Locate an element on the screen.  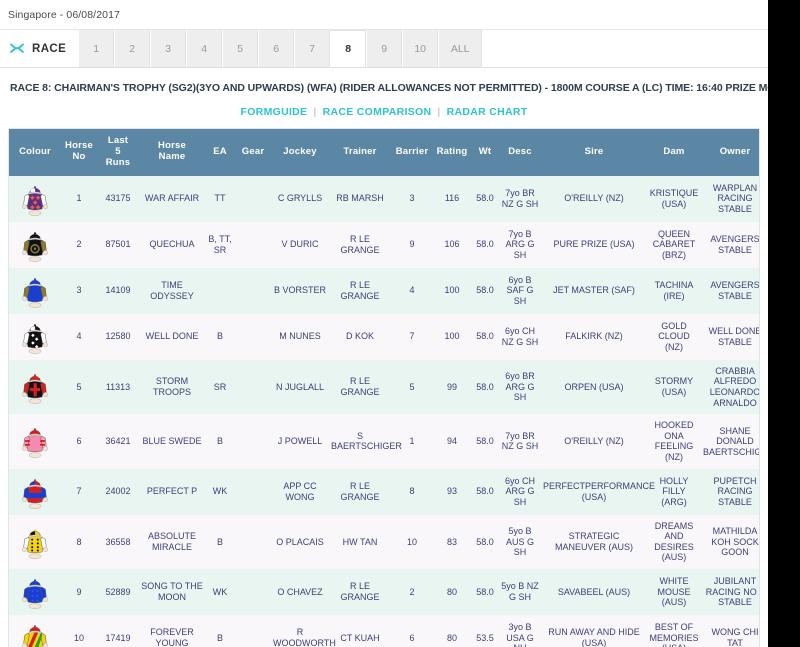
meeting-bar: Singapore - 06/08/2017 is located at coordinates (384, 15).